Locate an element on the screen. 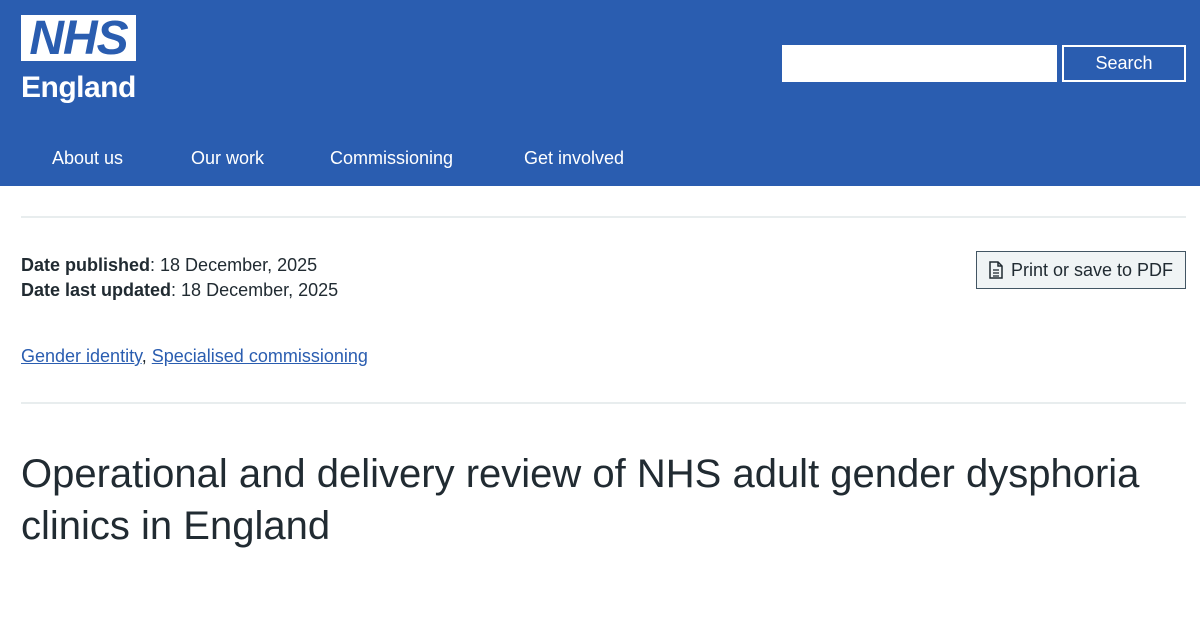 This screenshot has height=638, width=1200. date-published-label: Date published is located at coordinates (86, 265).